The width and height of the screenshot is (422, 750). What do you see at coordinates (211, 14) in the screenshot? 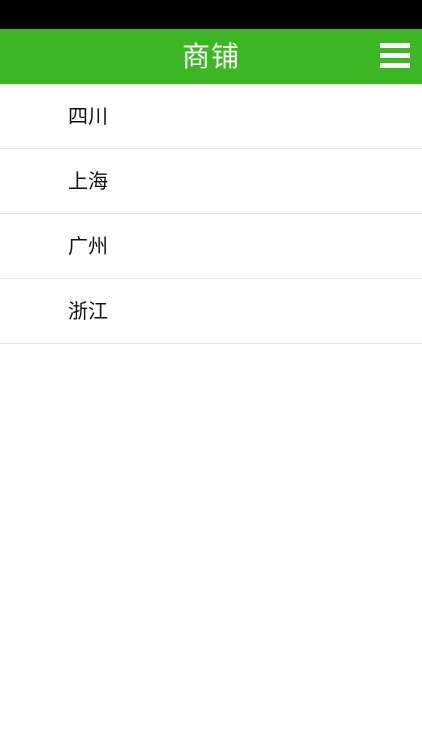
I see `status-bar` at bounding box center [211, 14].